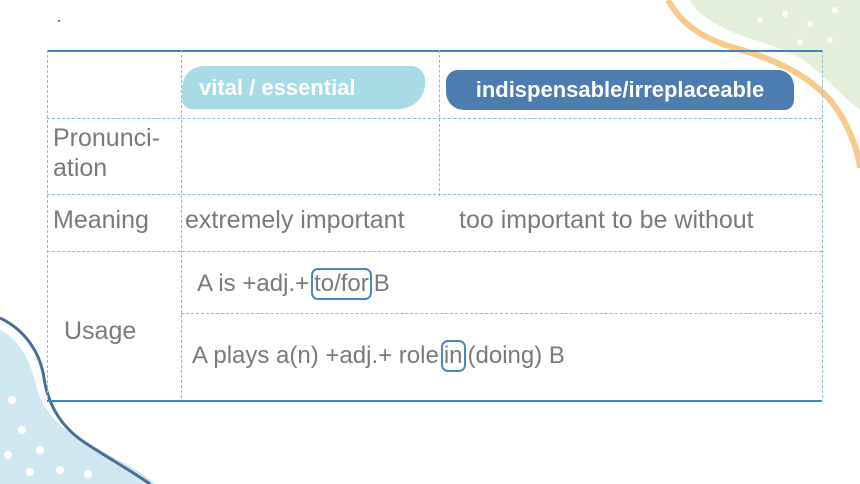 Image resolution: width=860 pixels, height=484 pixels. What do you see at coordinates (606, 220) in the screenshot?
I see `meaning-indispensable: too important to be without` at bounding box center [606, 220].